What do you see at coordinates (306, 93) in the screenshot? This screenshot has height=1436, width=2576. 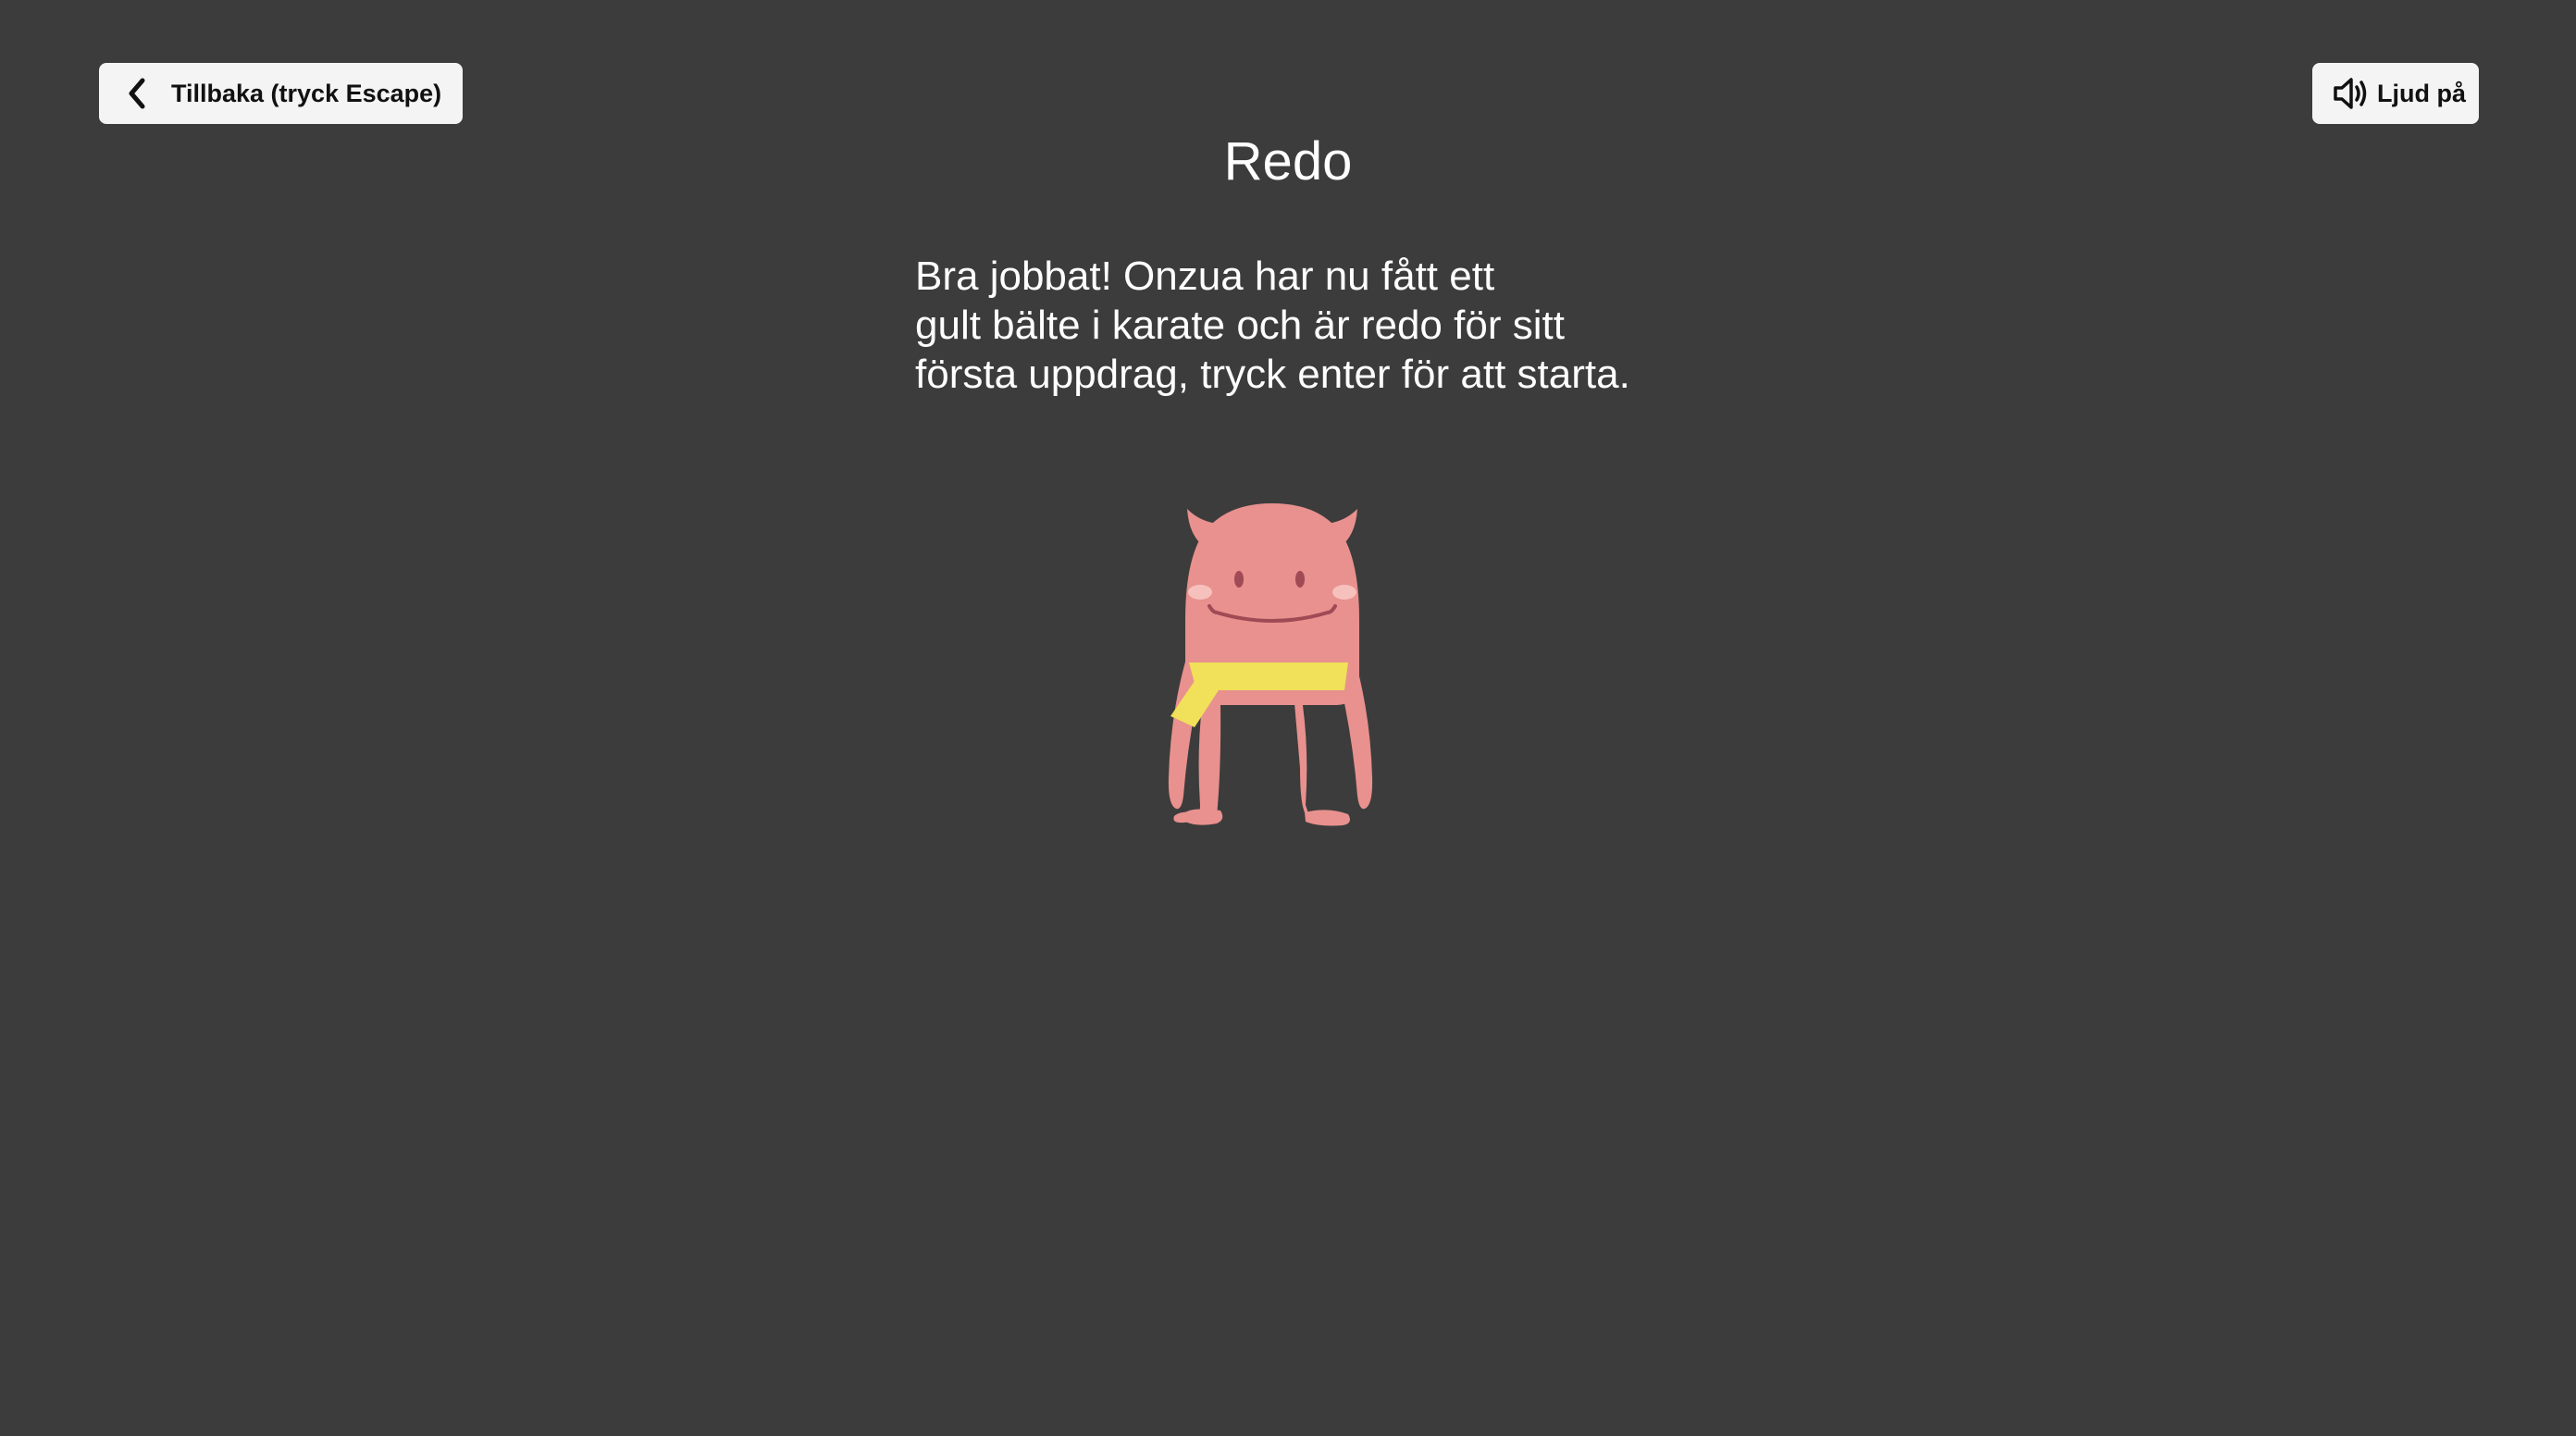 I see `back-button-label: Tillbaka (tryck Escape)` at bounding box center [306, 93].